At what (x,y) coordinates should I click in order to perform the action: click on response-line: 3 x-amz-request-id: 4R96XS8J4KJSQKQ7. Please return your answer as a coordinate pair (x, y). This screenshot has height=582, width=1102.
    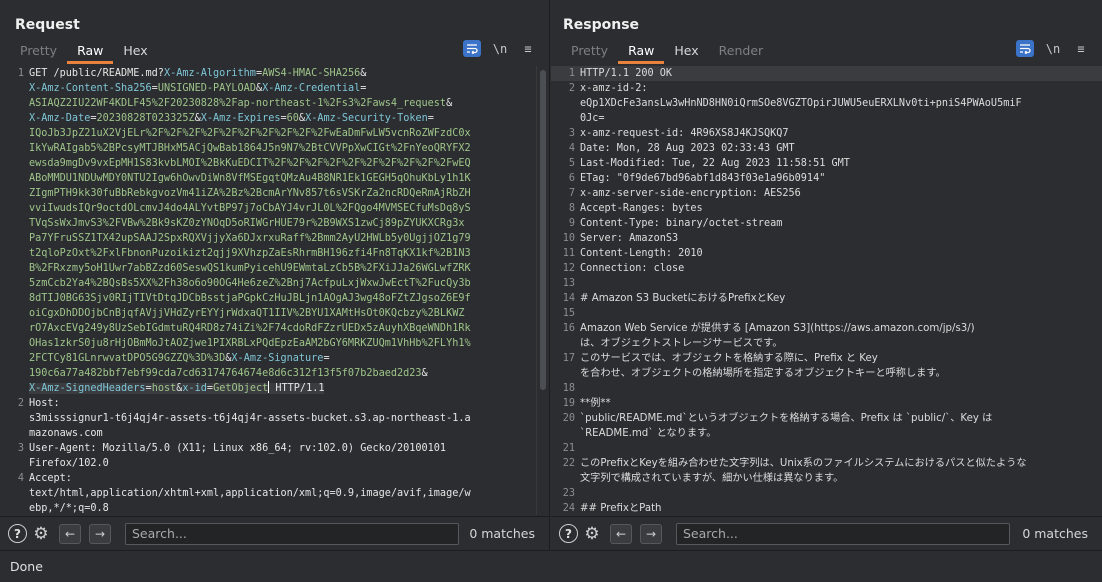
    Looking at the image, I should click on (826, 133).